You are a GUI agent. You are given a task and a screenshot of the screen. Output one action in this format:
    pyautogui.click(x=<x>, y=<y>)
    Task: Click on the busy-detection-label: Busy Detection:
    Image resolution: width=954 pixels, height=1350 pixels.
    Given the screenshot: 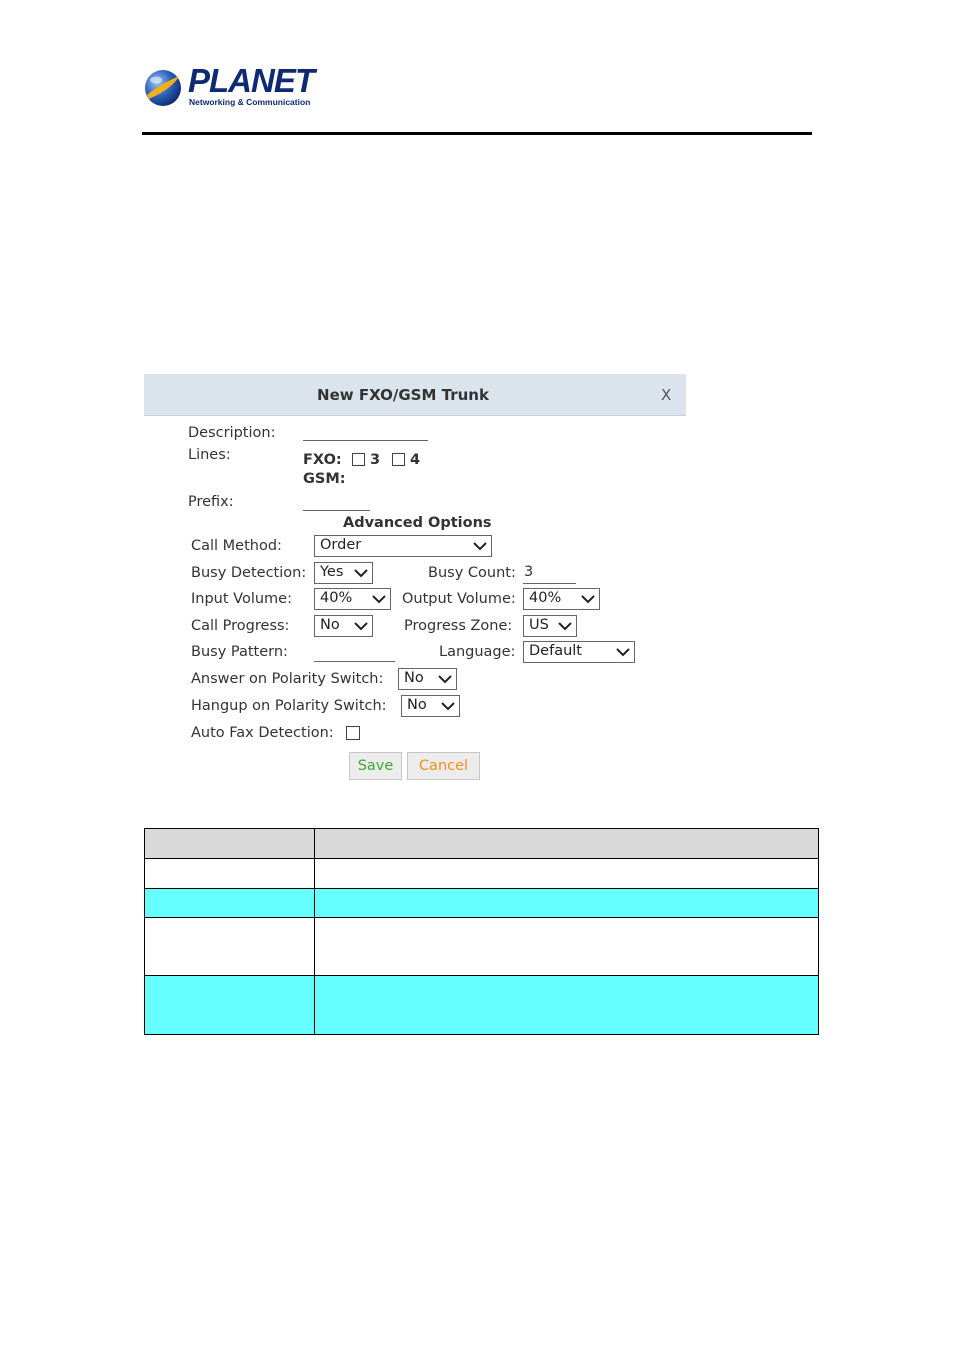 What is the action you would take?
    pyautogui.click(x=249, y=573)
    